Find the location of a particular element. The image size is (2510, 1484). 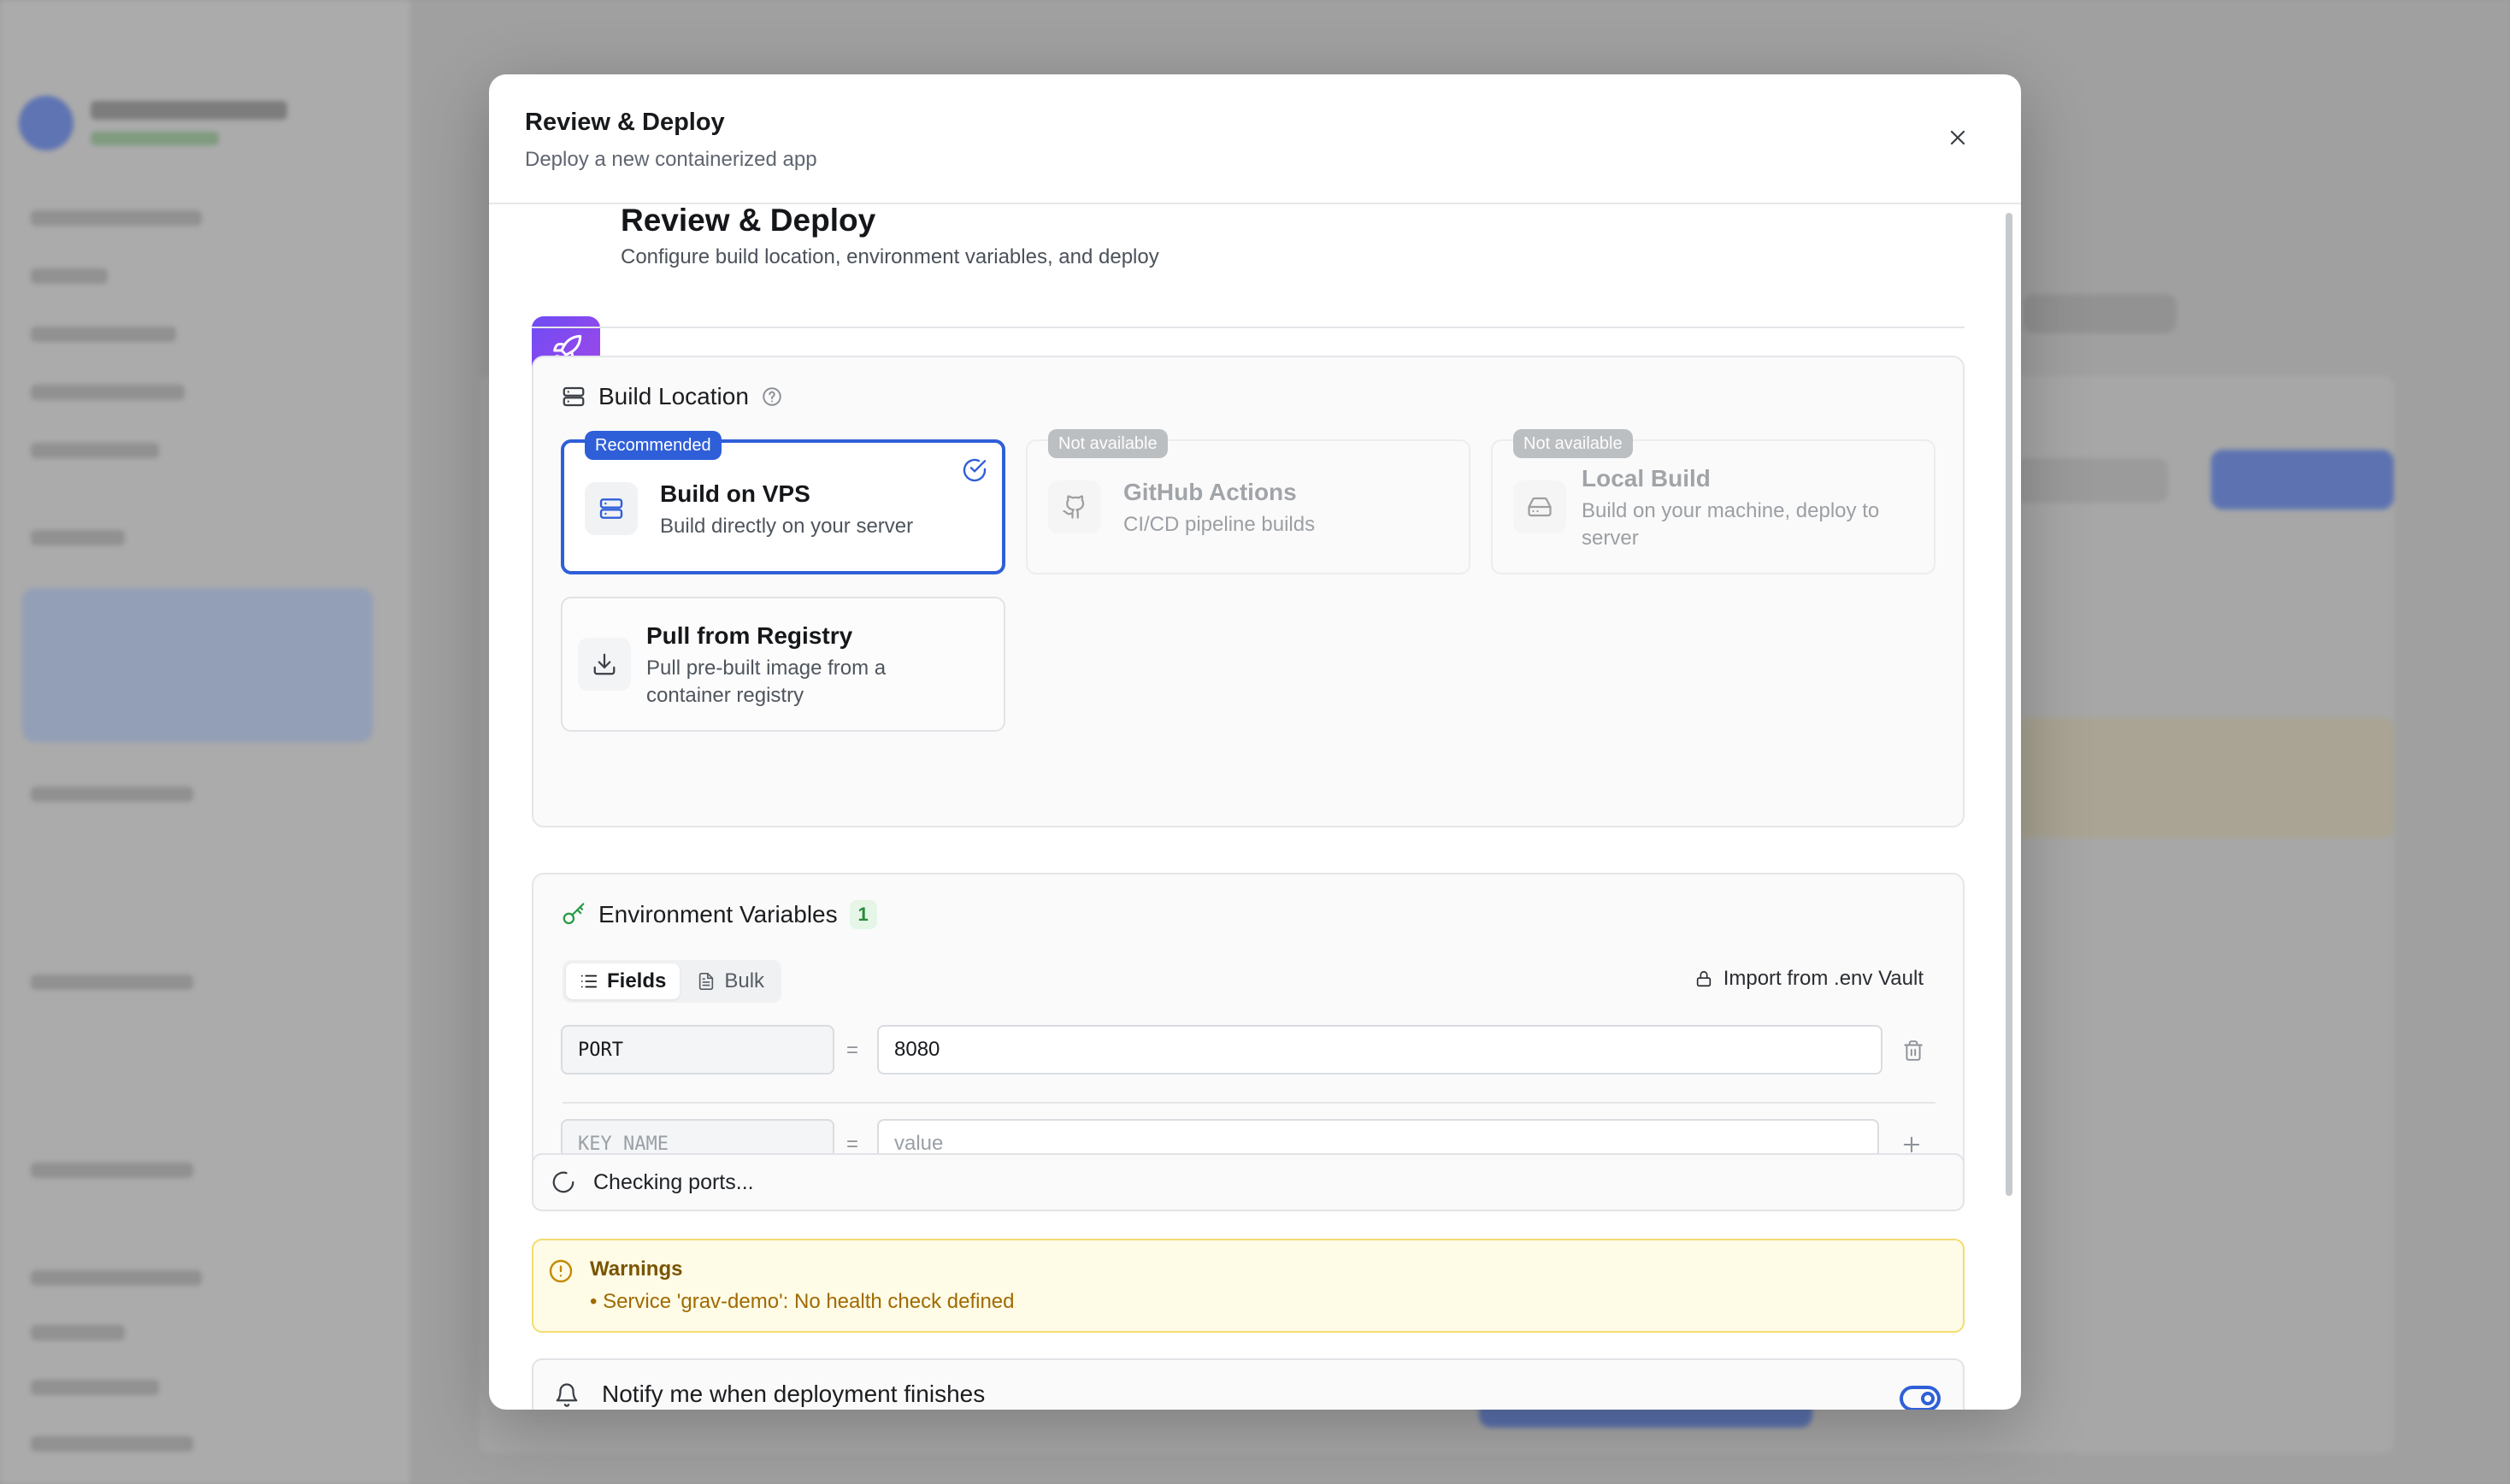

key-icon is located at coordinates (574, 914).